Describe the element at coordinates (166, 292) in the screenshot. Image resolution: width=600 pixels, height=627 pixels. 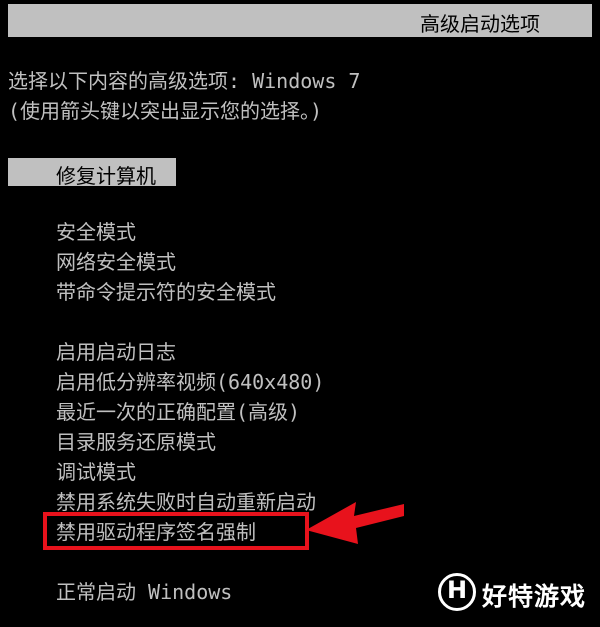
I see `menu-item-safe-mode-command-prompt: 带命令提示符的安全模式` at that location.